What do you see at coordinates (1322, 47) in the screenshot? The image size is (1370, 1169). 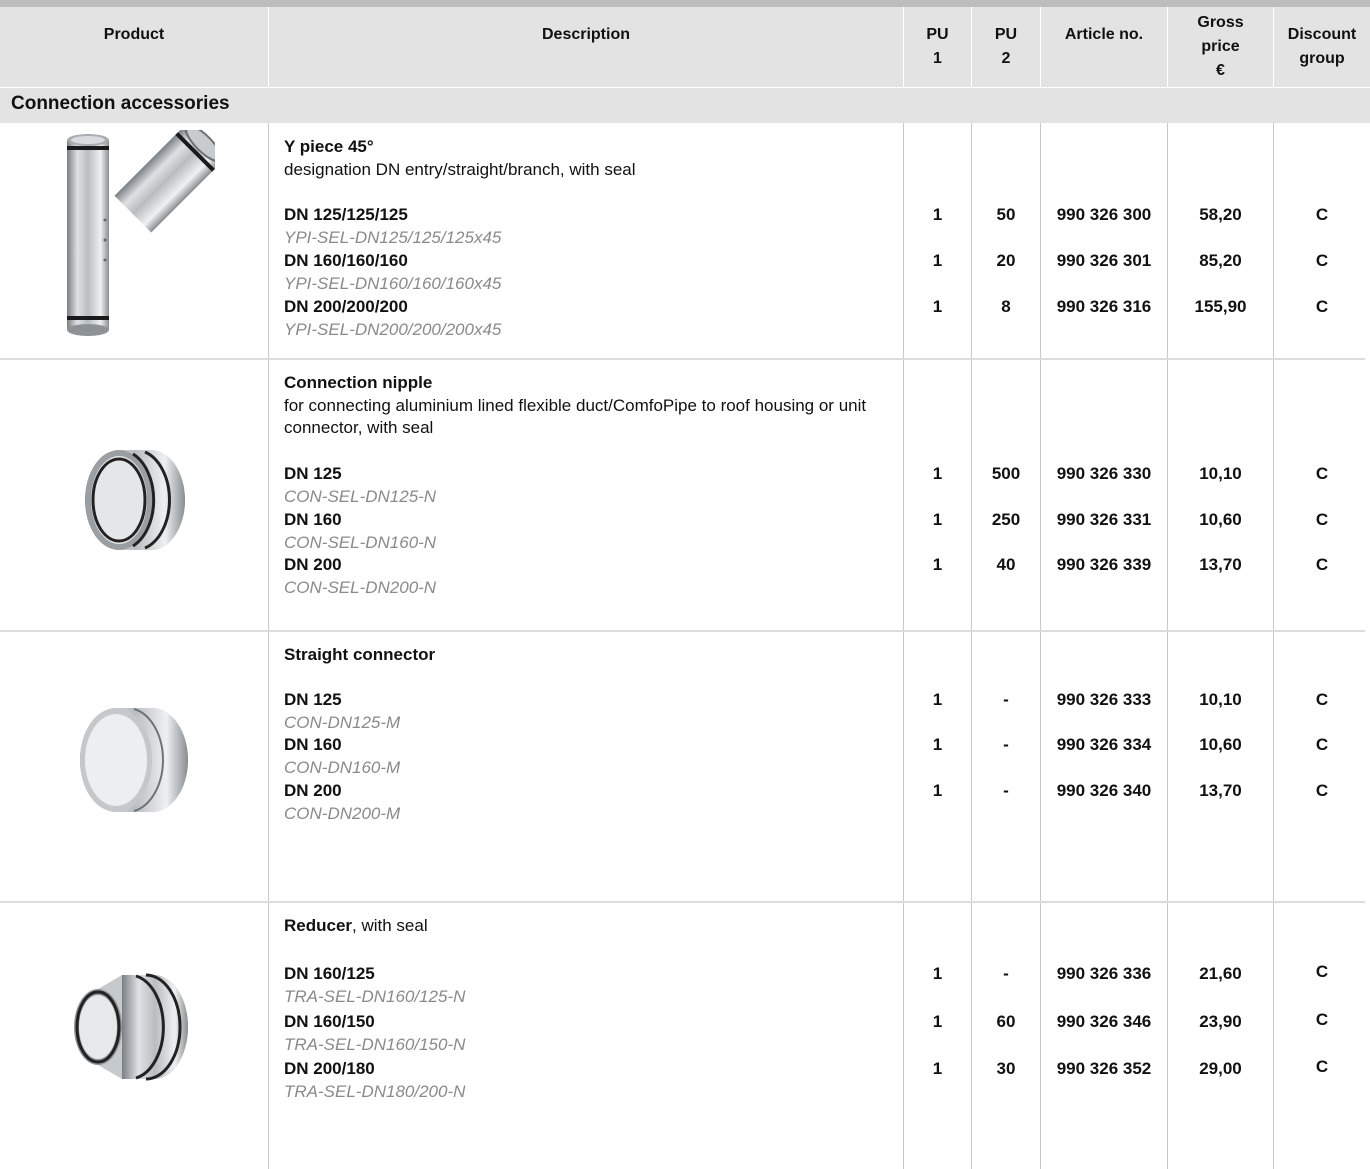 I see `header-discount-cell: Discount group` at bounding box center [1322, 47].